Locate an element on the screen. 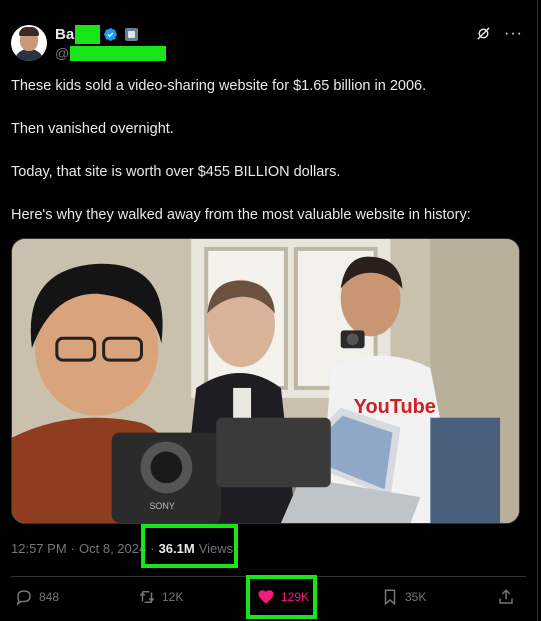 The width and height of the screenshot is (541, 621). share-icon is located at coordinates (506, 596).